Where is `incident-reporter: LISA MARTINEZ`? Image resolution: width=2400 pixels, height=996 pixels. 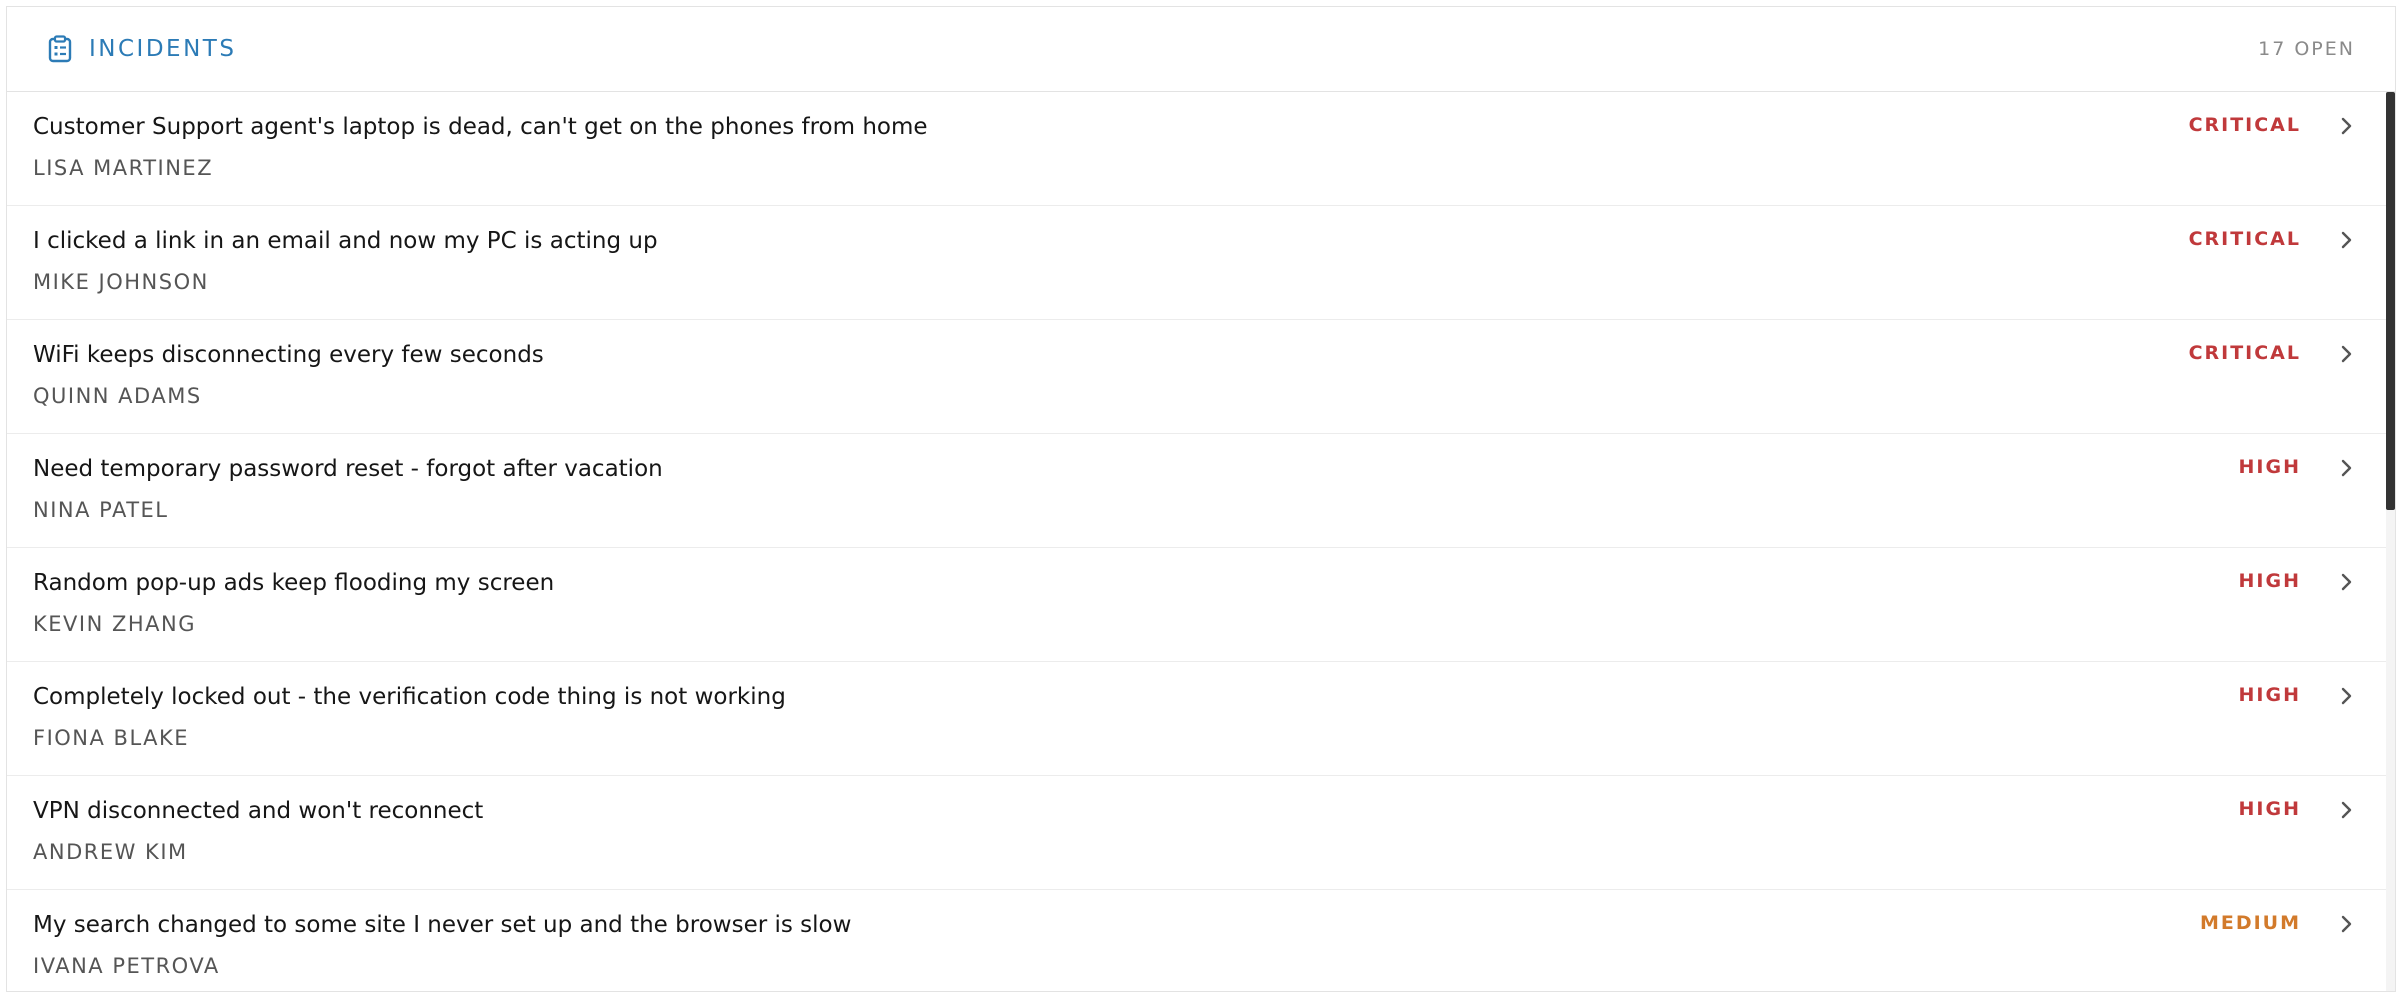
incident-reporter: LISA MARTINEZ is located at coordinates (123, 168).